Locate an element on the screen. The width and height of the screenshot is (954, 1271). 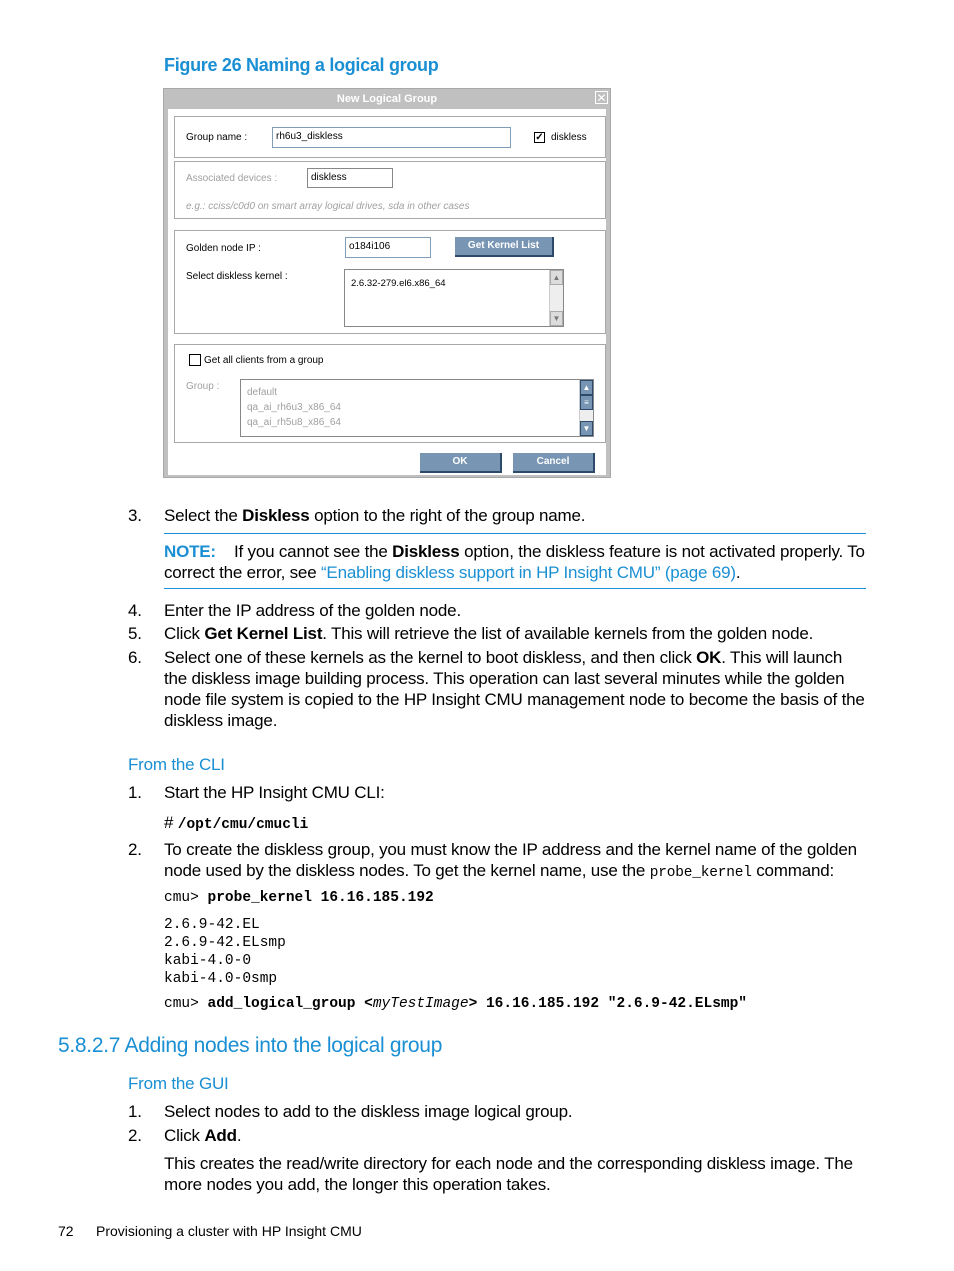
group-name-panel: Group name : rh6u3_diskless ✓ diskless is located at coordinates (390, 137).